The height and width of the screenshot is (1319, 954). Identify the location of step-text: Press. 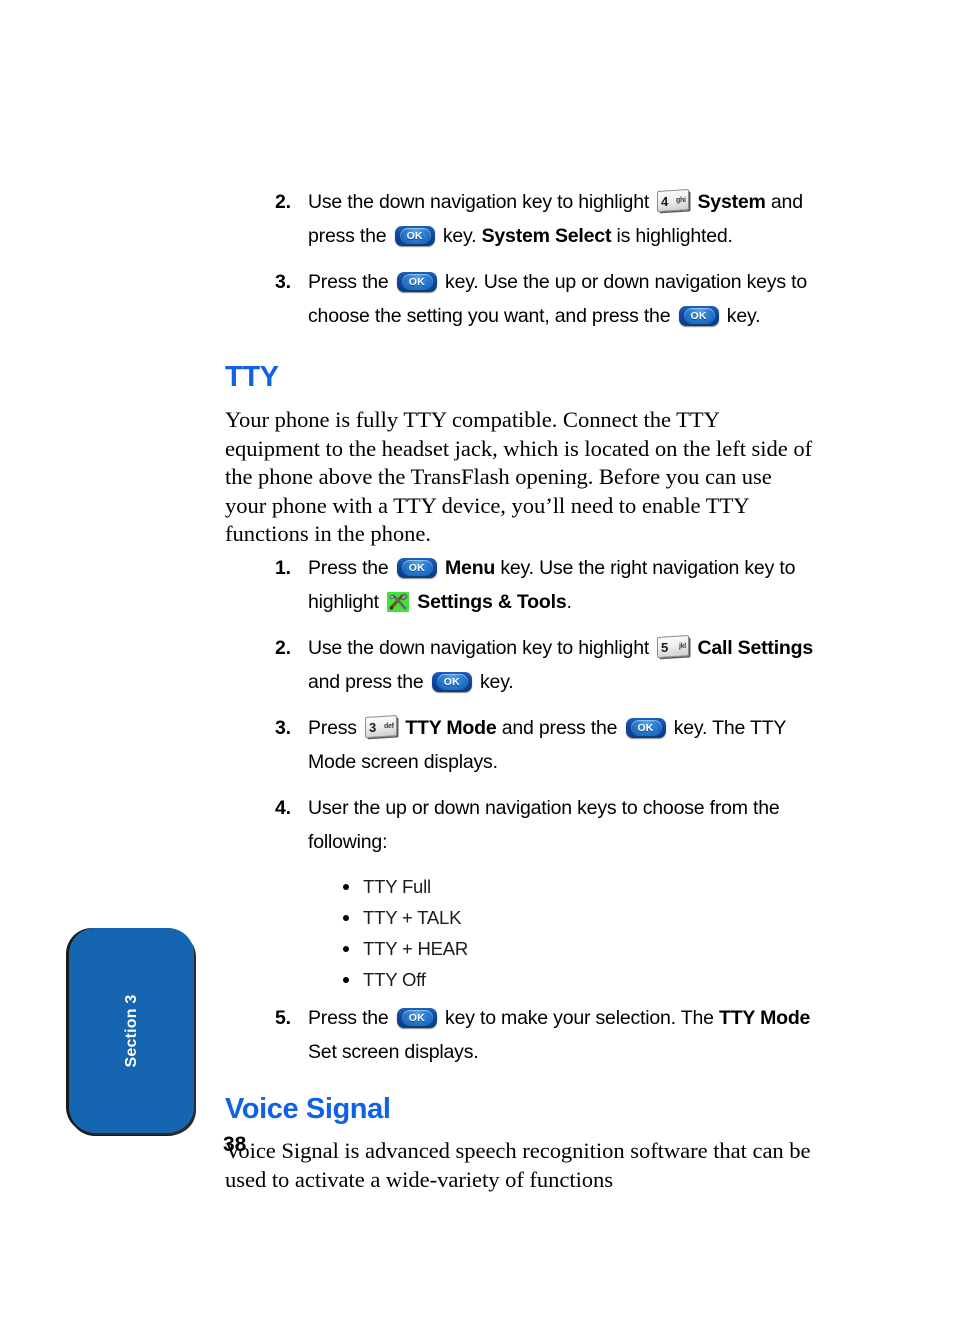
(335, 727).